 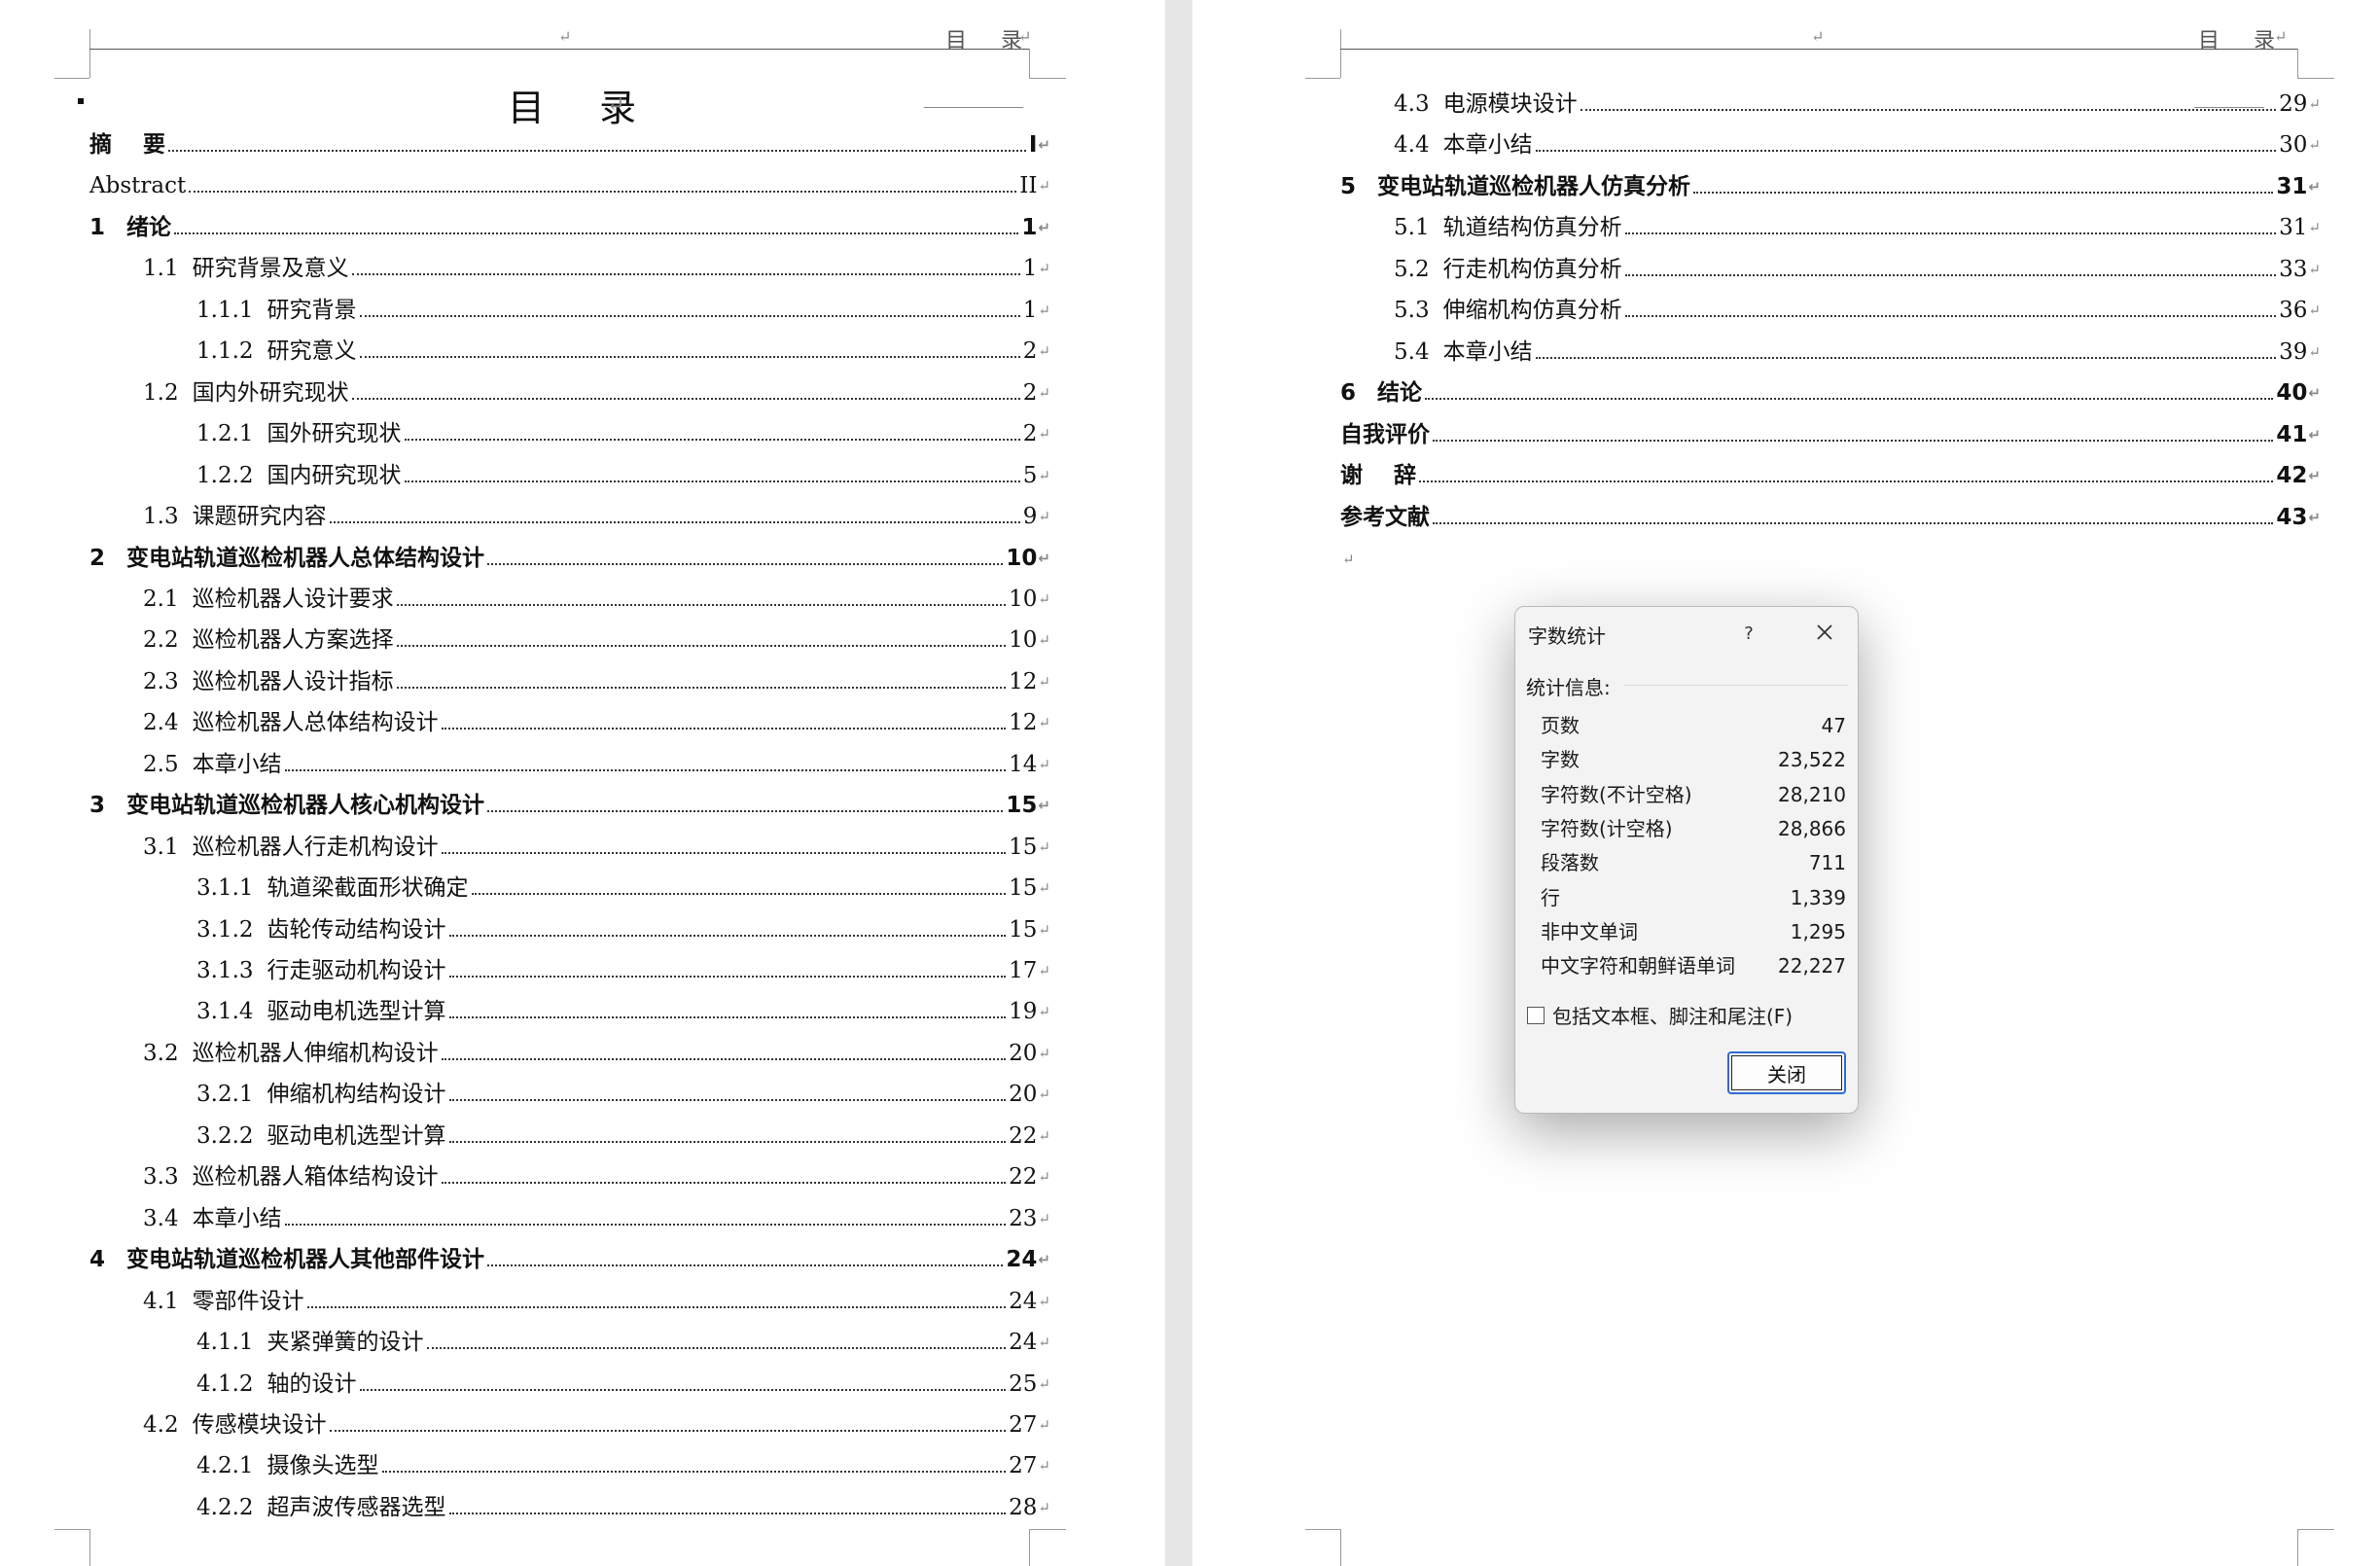 What do you see at coordinates (1857, 145) in the screenshot?
I see `toc-entry: 4.4 本章小结 30 ↵` at bounding box center [1857, 145].